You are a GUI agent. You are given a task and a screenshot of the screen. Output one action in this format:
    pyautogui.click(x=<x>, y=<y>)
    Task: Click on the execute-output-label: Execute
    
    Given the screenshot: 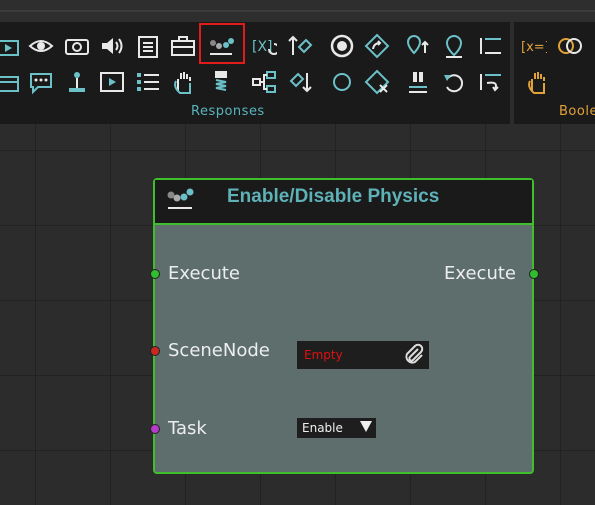 What is the action you would take?
    pyautogui.click(x=480, y=273)
    